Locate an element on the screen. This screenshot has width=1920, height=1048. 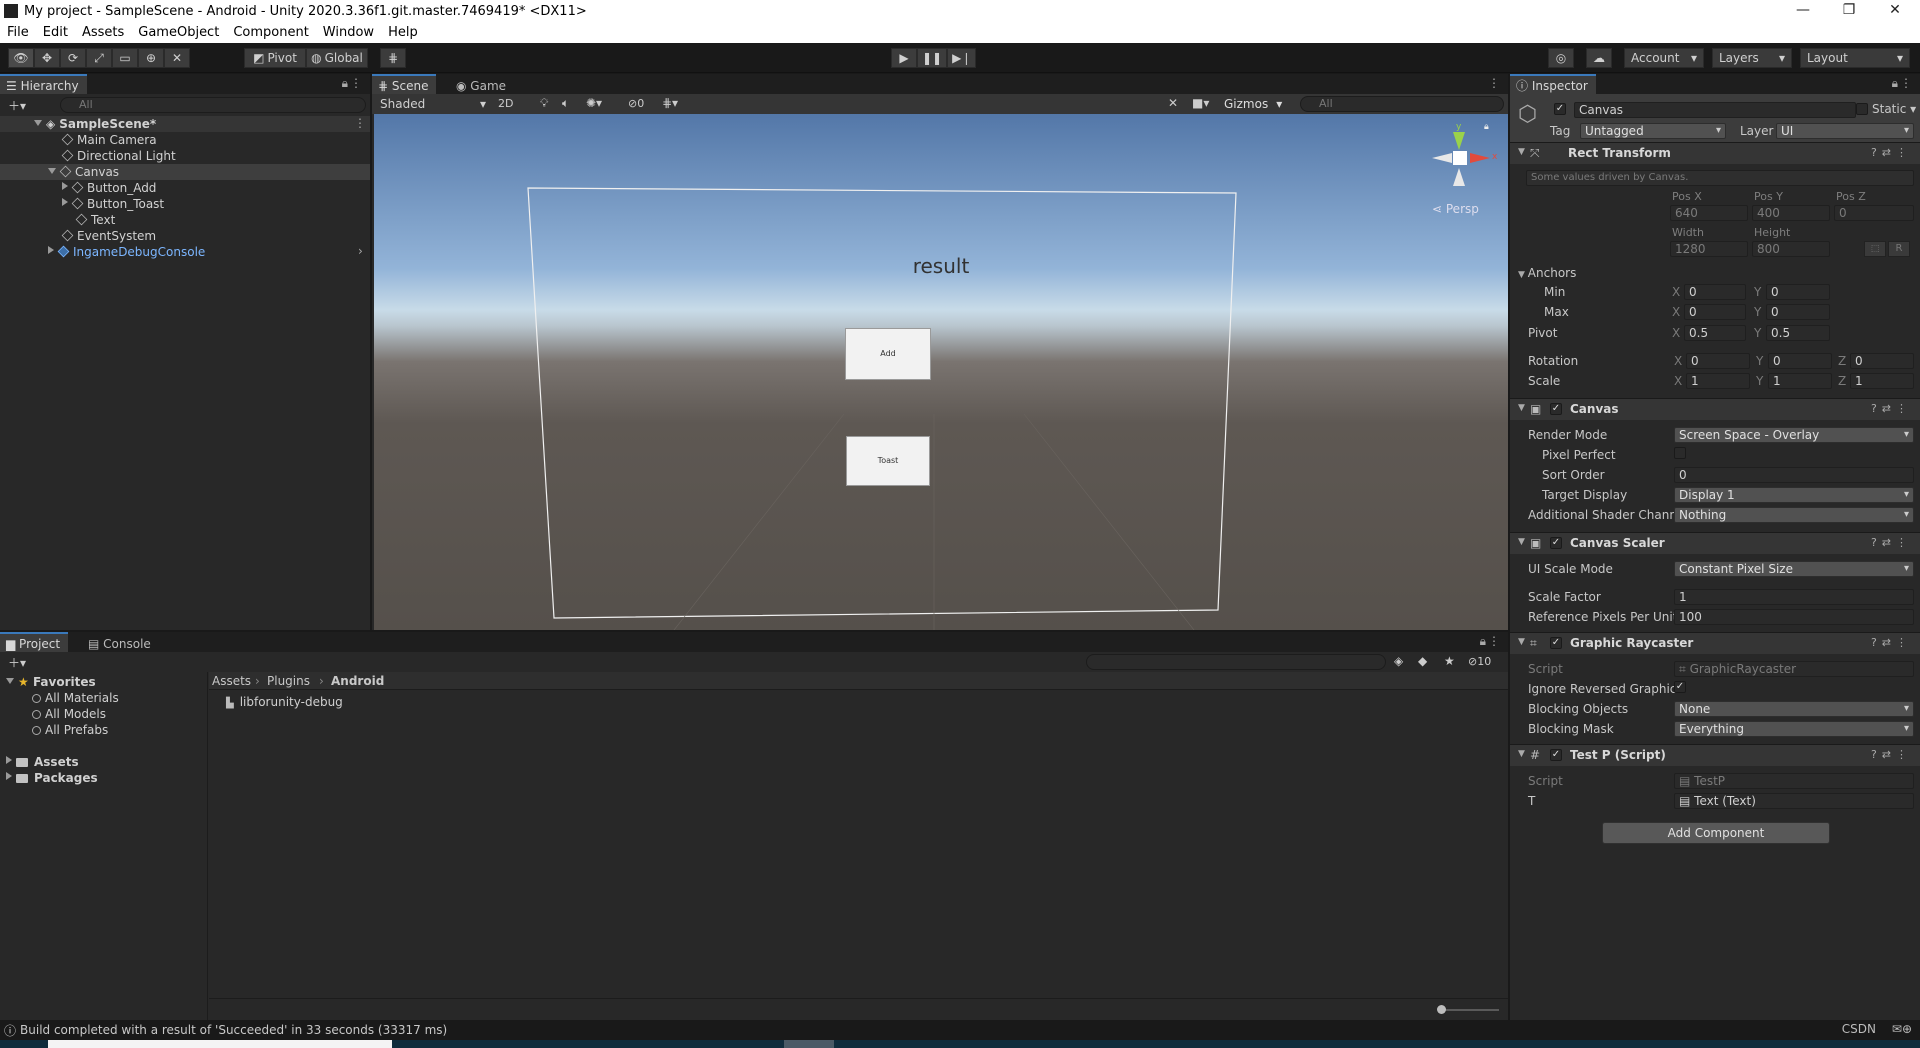
layers-dropdown: Layers ▾ is located at coordinates (1752, 58).